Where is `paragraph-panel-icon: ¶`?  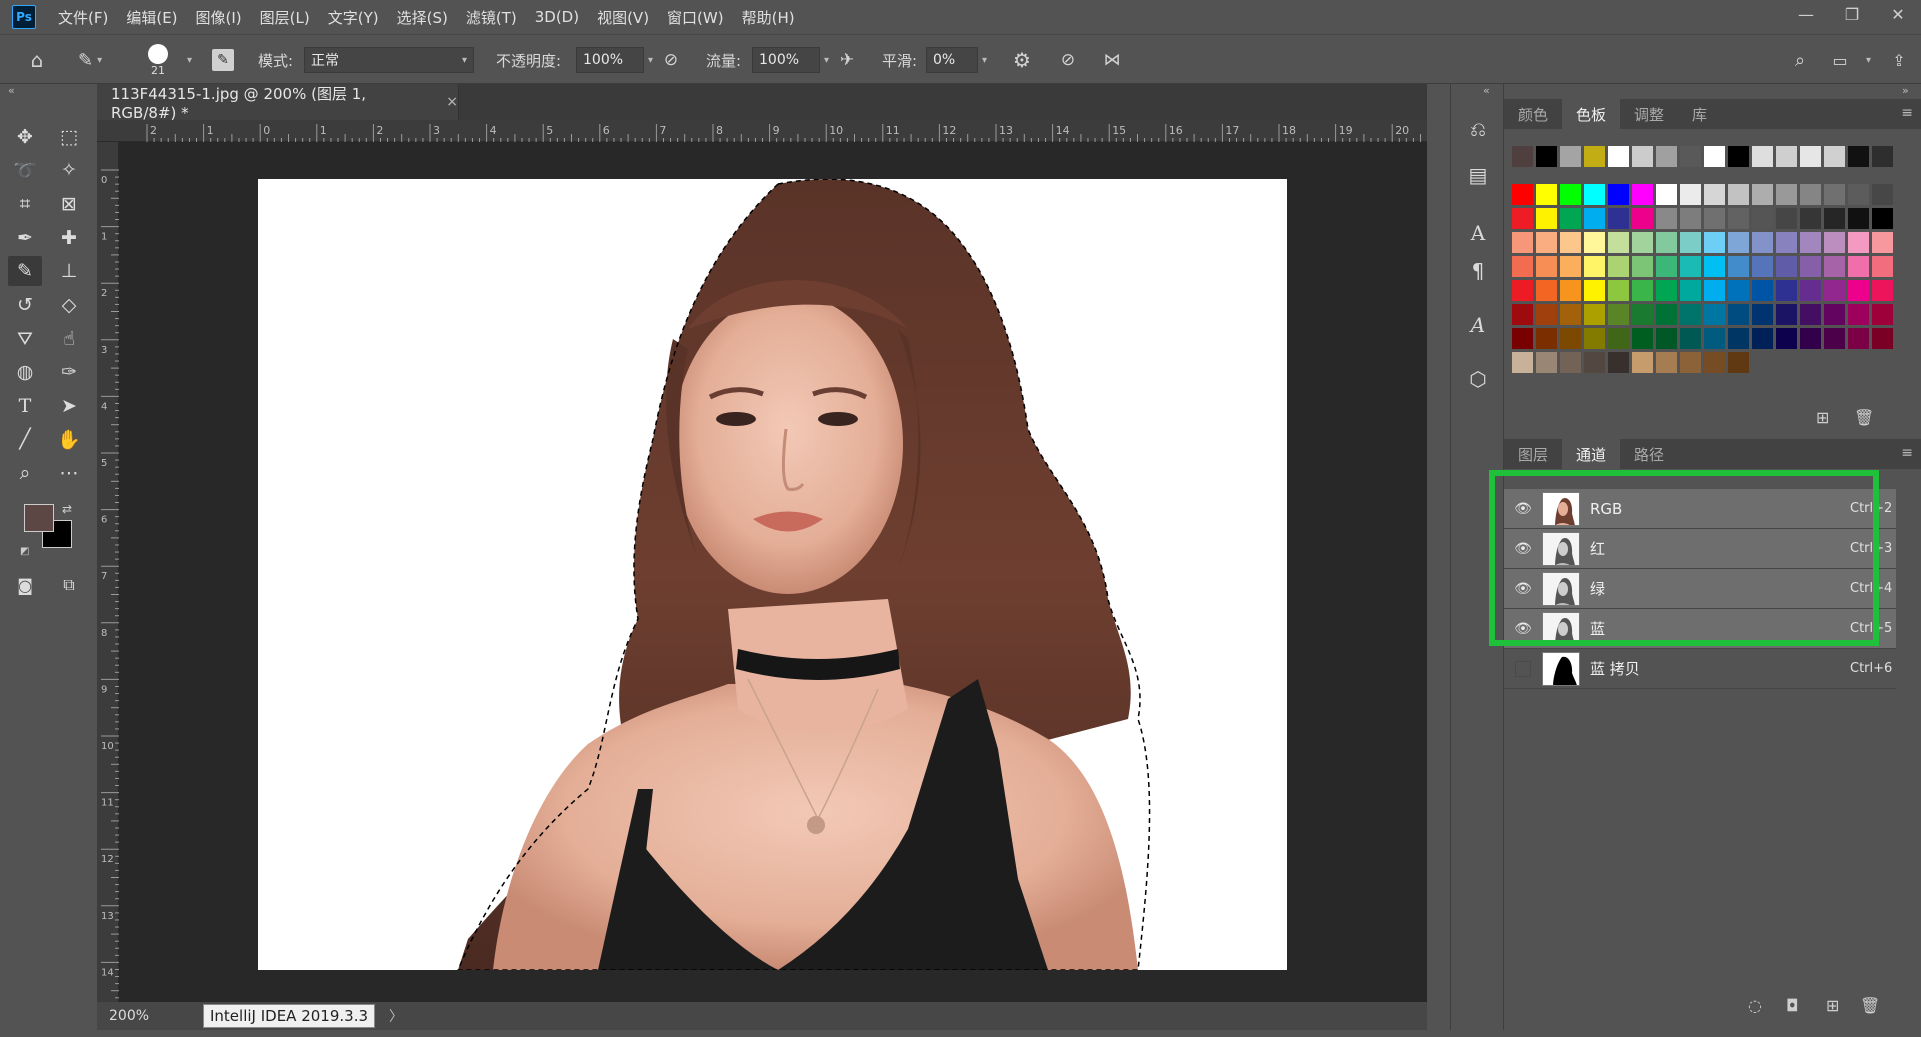 paragraph-panel-icon: ¶ is located at coordinates (1478, 271).